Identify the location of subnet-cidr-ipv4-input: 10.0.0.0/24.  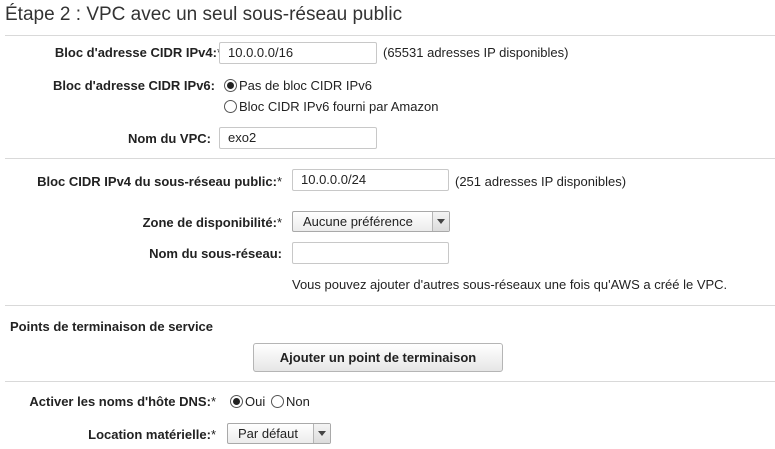
(370, 180).